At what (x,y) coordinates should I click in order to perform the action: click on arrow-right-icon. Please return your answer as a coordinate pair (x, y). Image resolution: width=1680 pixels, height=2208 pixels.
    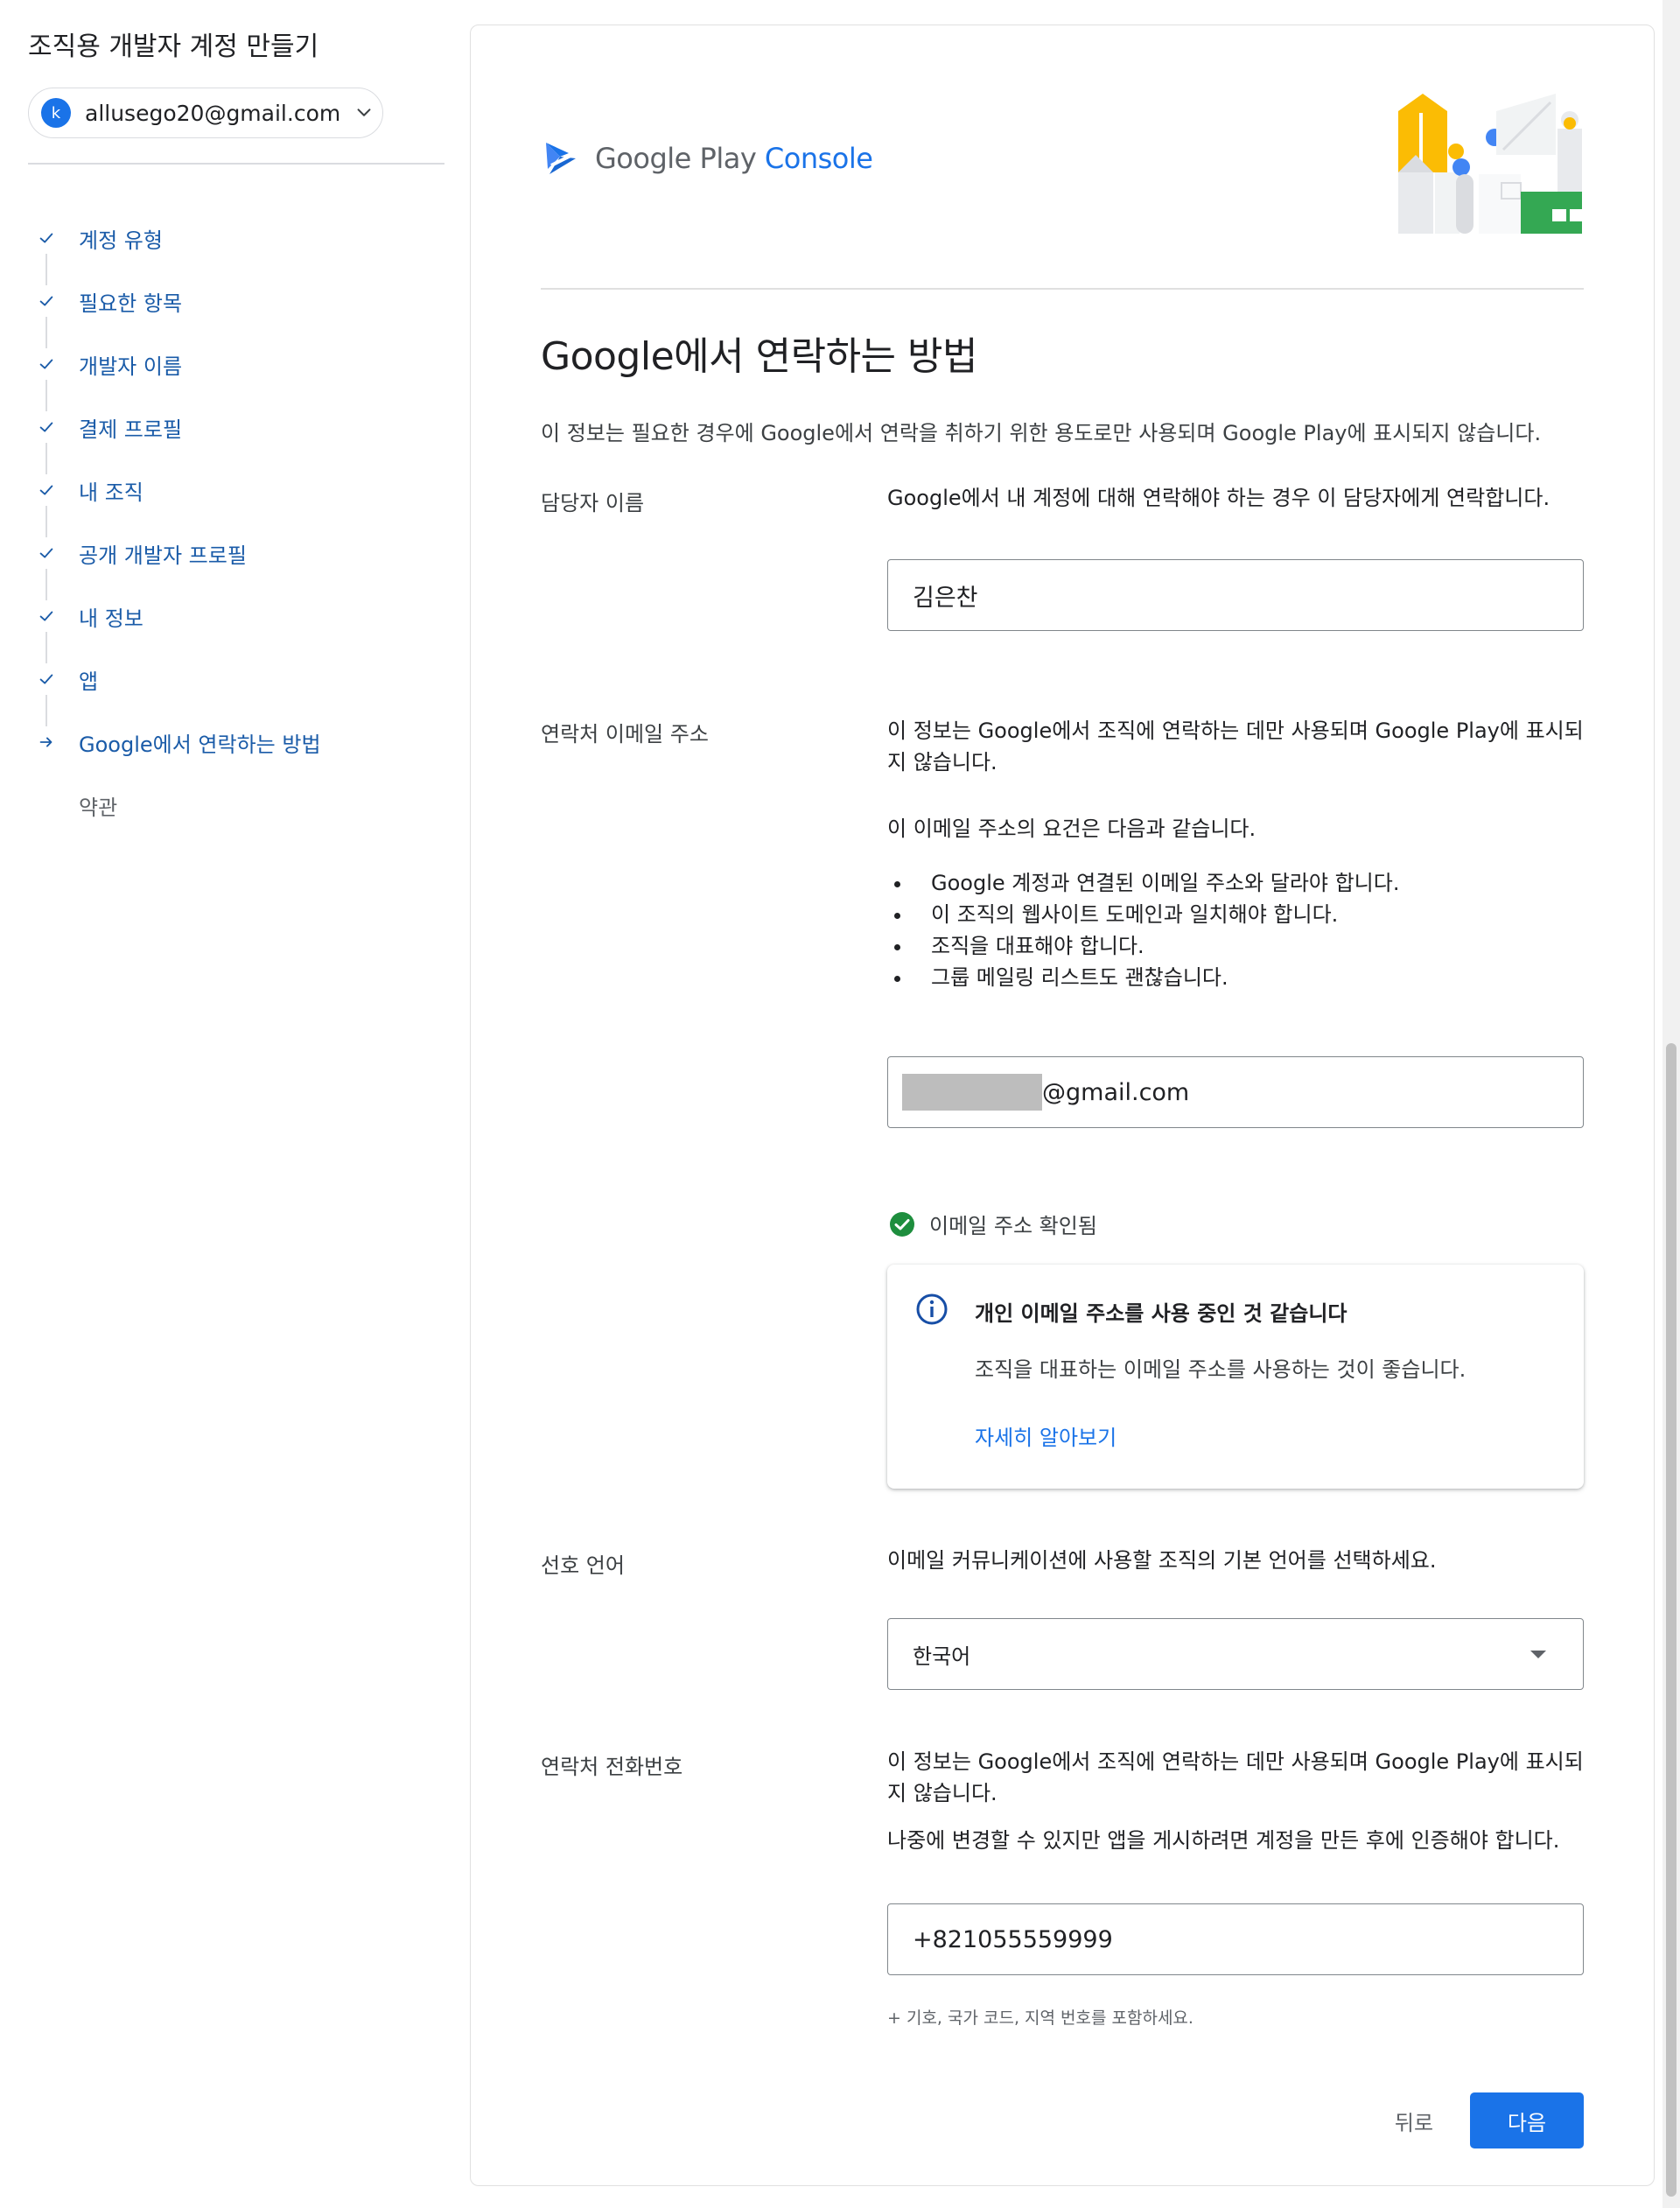
    Looking at the image, I should click on (46, 742).